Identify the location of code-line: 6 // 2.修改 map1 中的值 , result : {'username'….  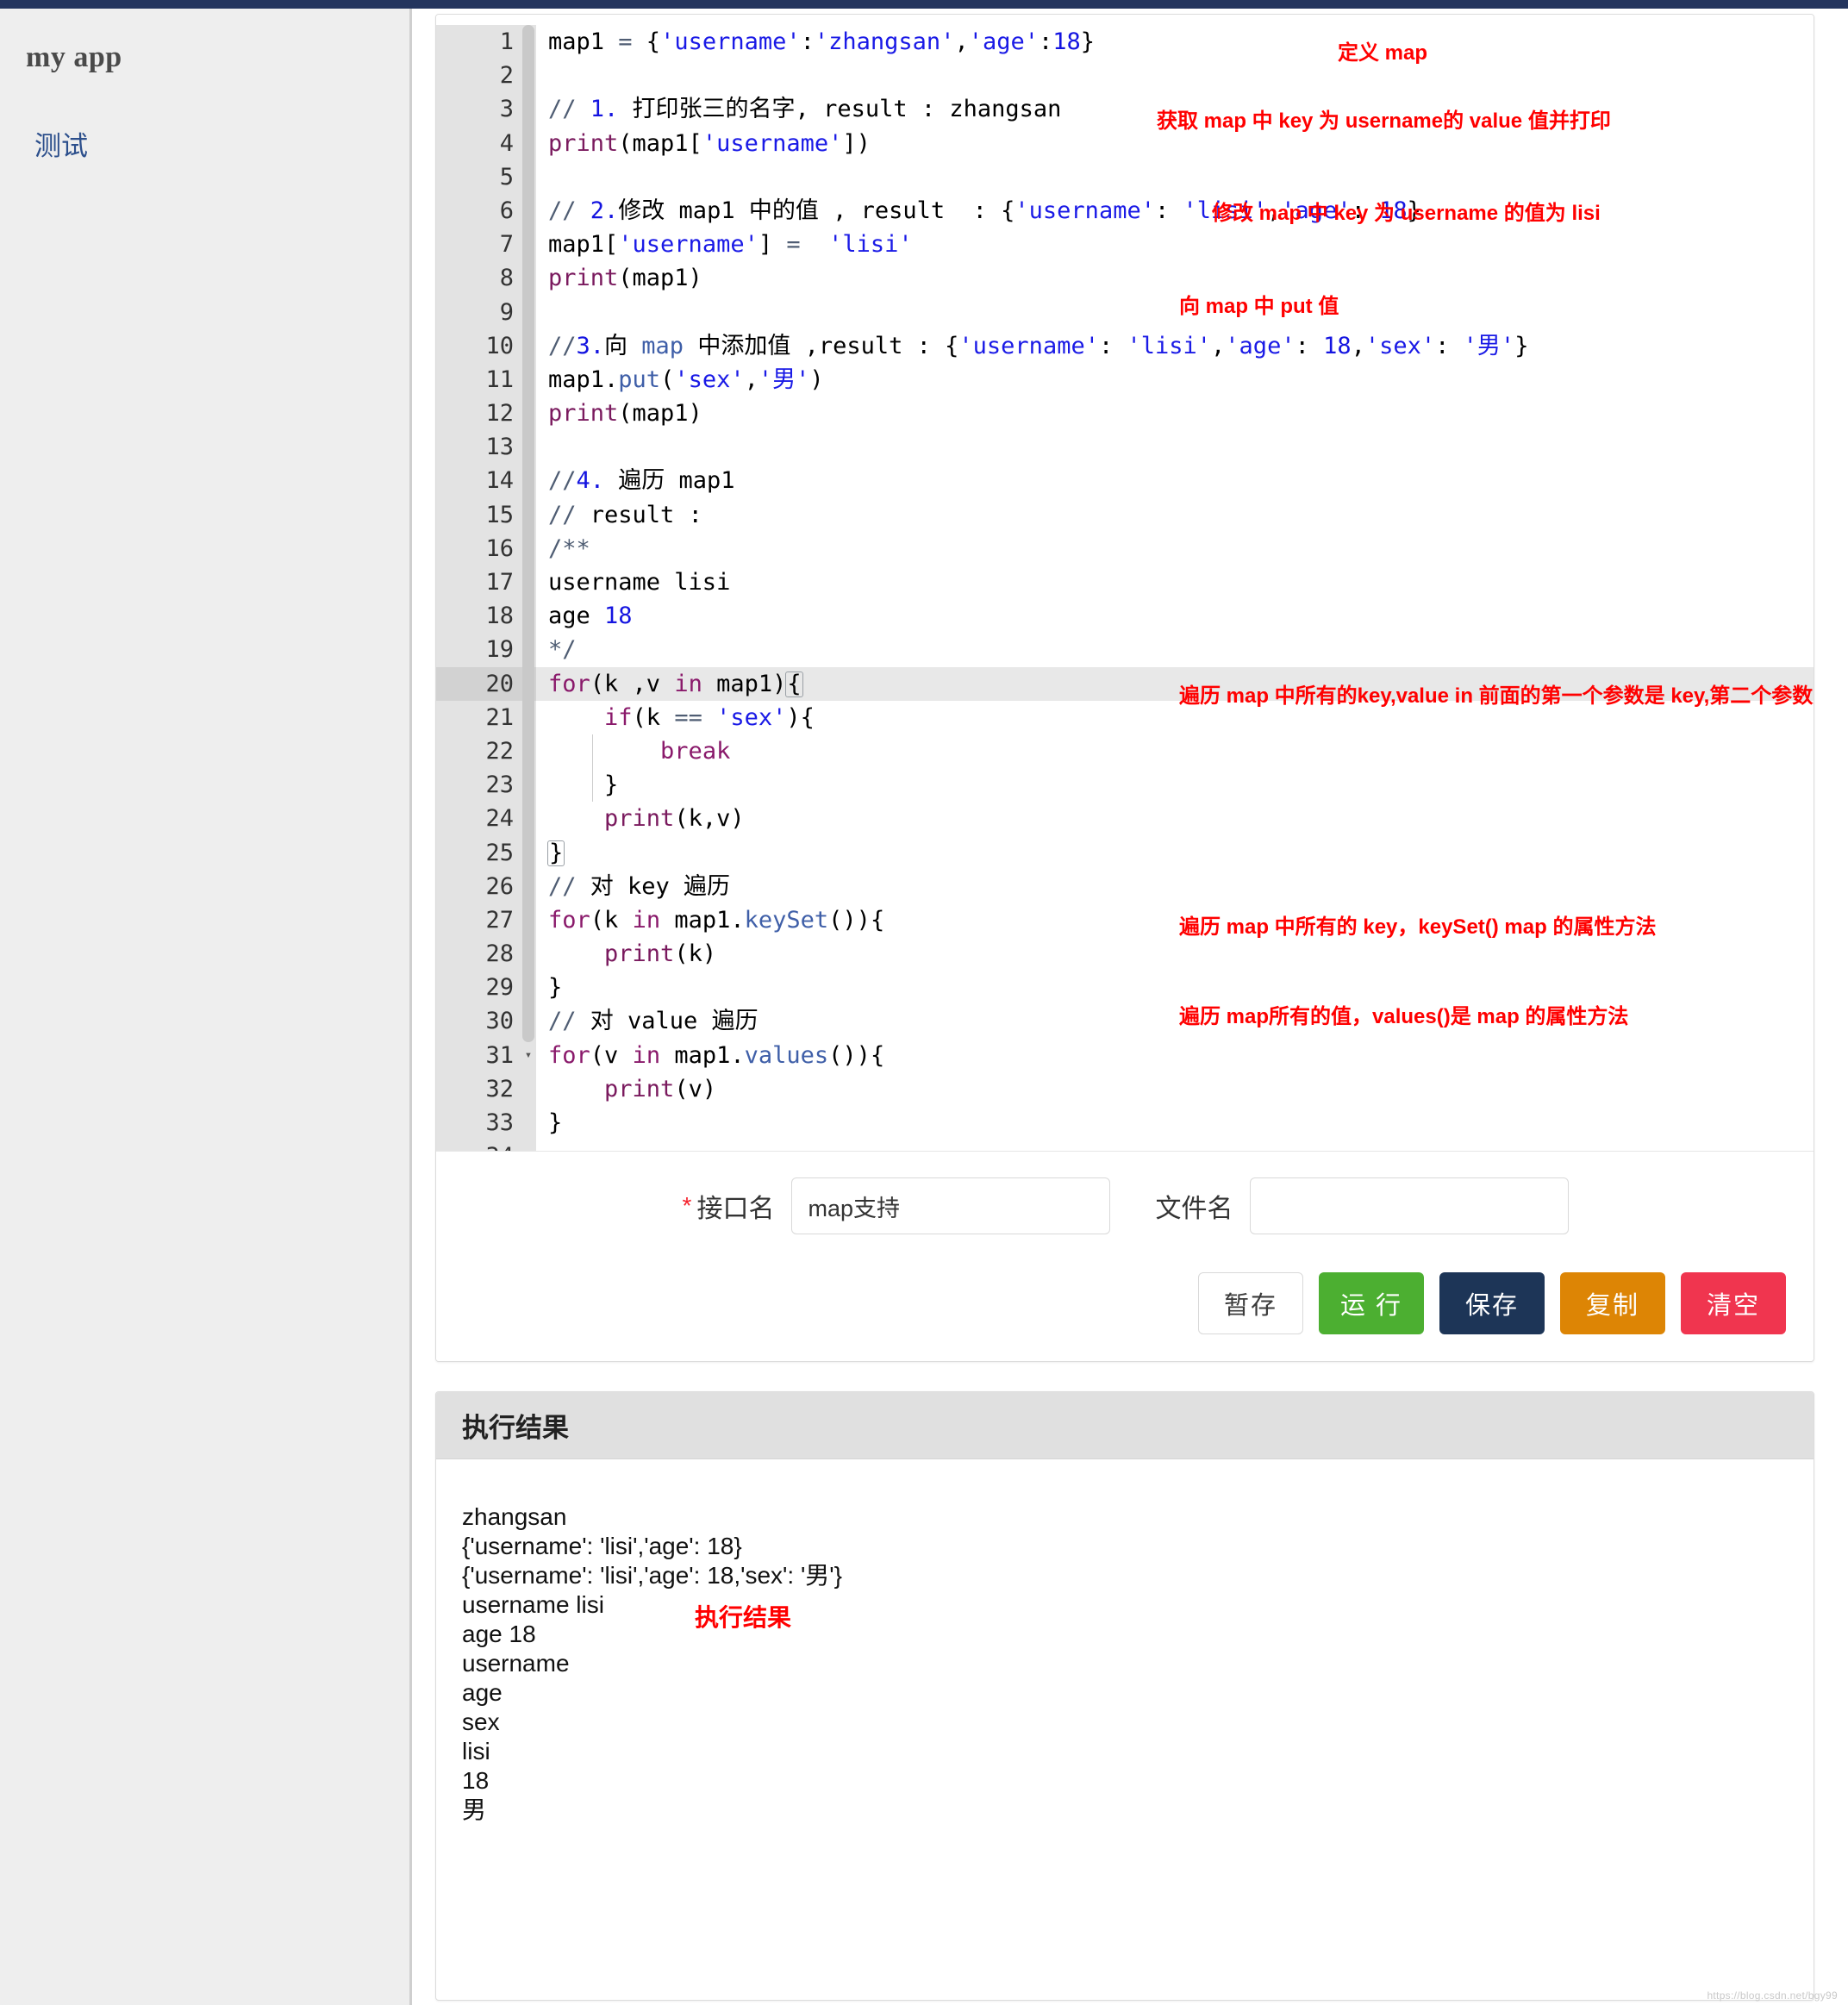
(1125, 210).